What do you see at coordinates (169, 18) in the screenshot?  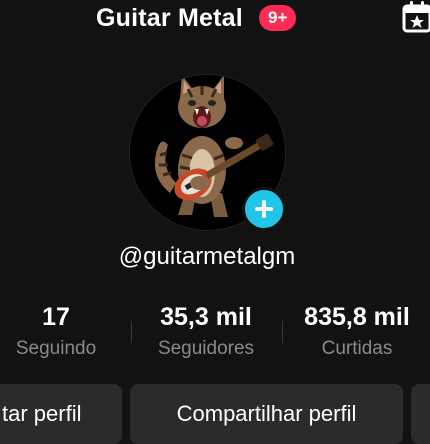 I see `account-title: Guitar Metal` at bounding box center [169, 18].